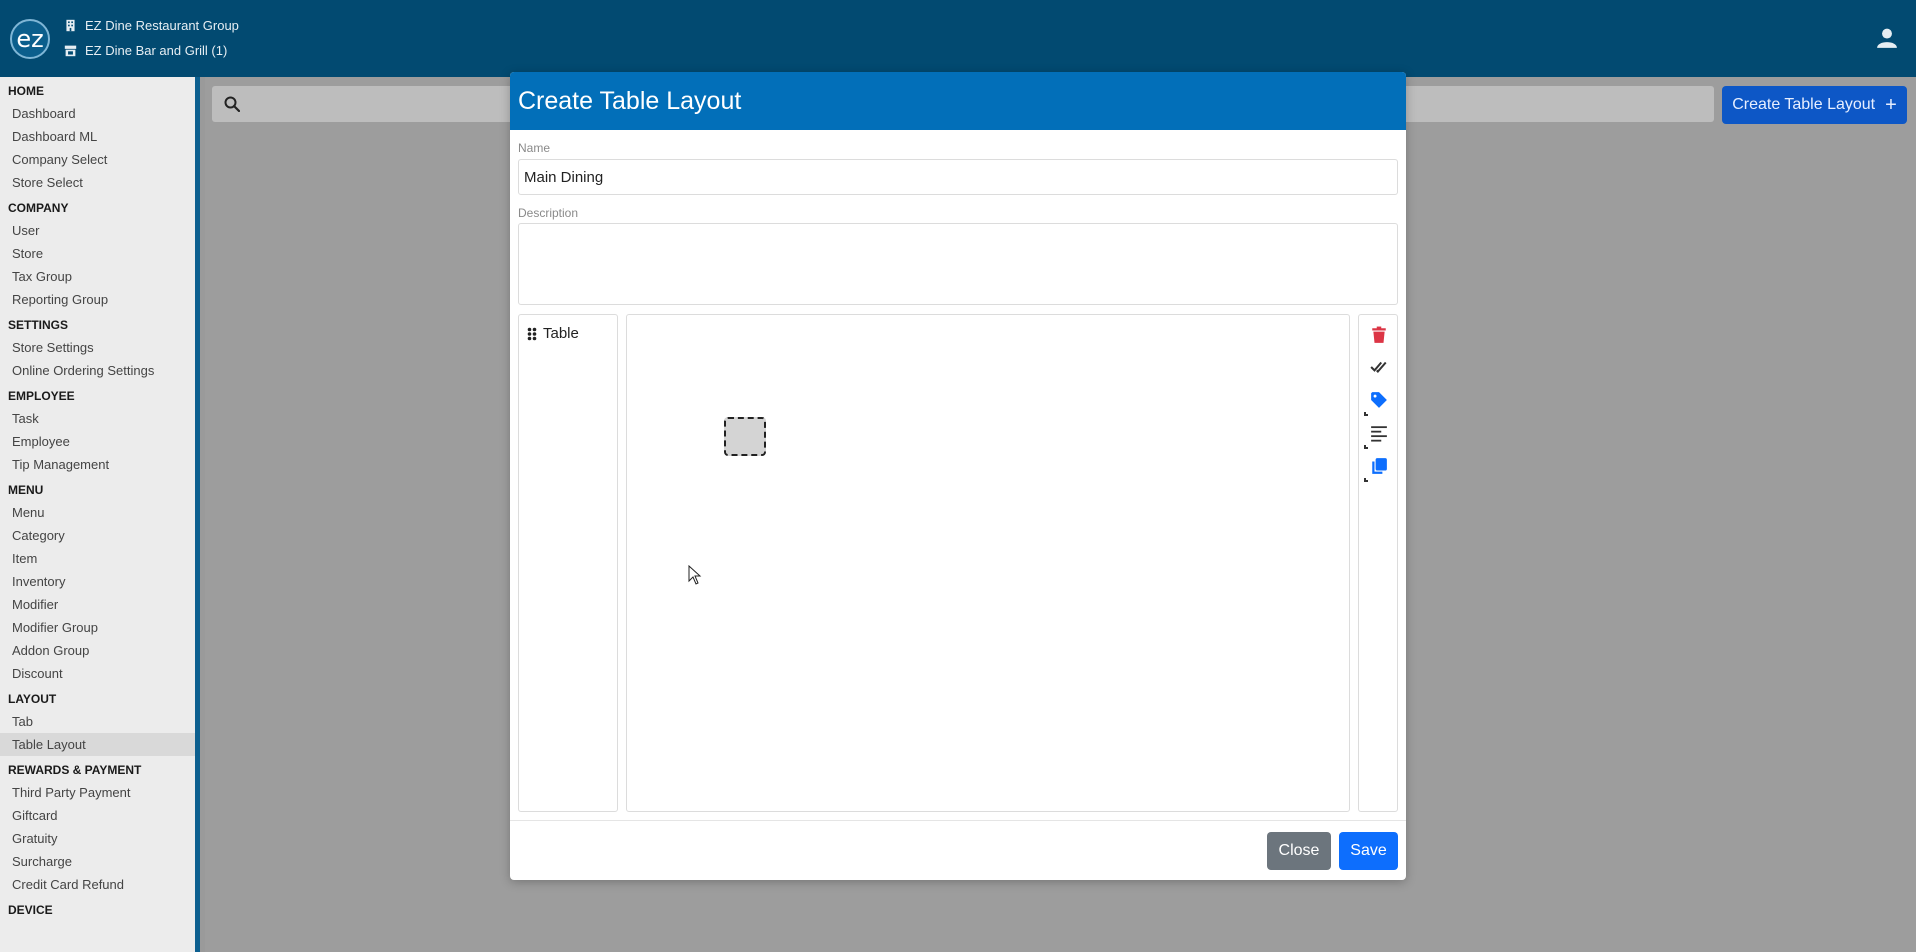  I want to click on sidebar-item-online-ordering-settings: Online Ordering Settings, so click(97, 370).